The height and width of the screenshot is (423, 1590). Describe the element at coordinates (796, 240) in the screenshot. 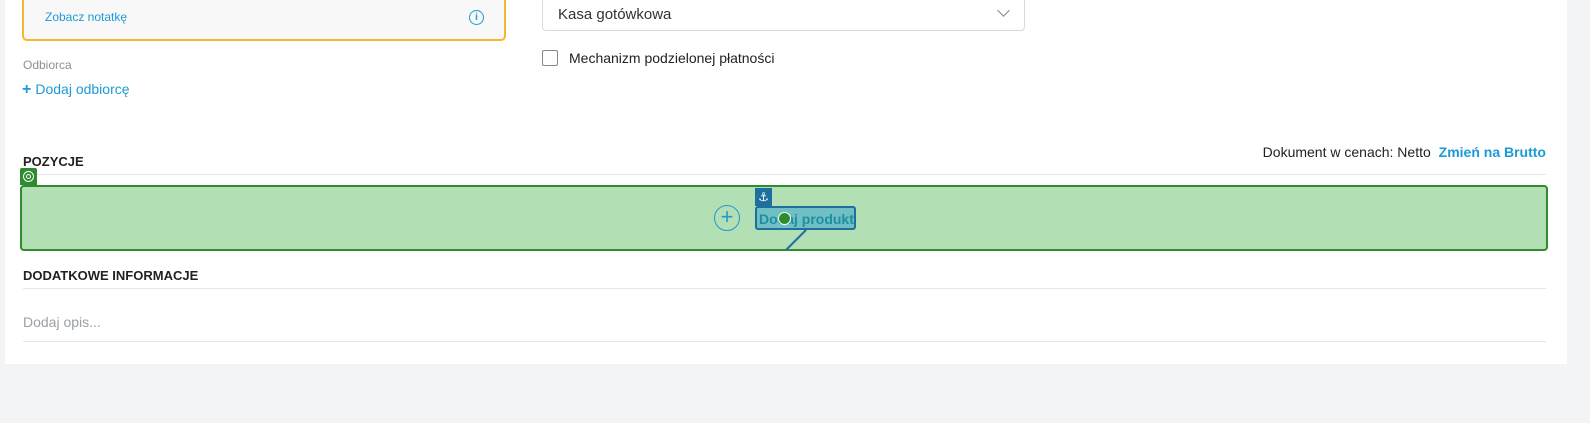

I see `connector-line` at that location.